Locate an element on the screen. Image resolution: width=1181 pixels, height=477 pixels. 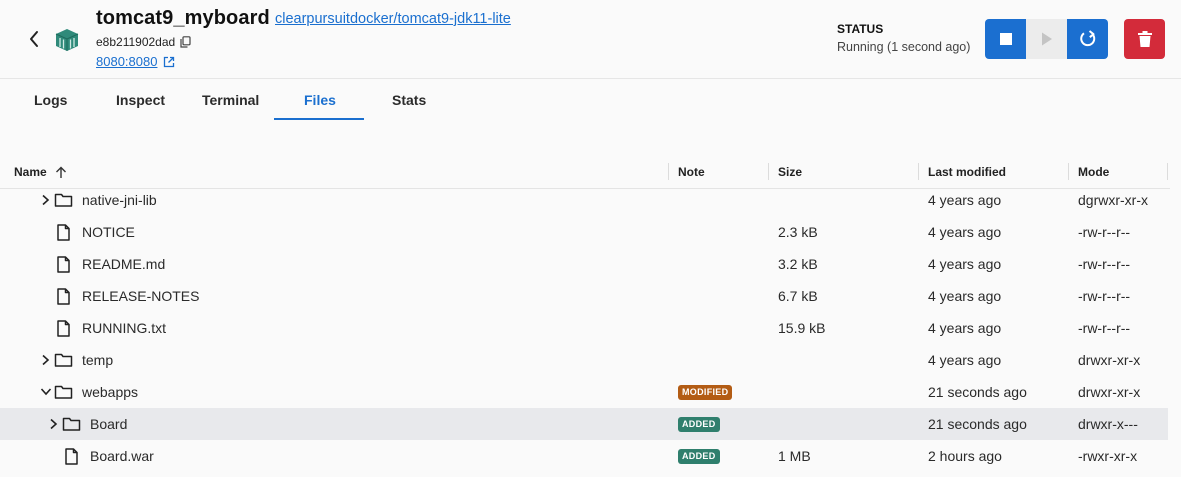
image-link: clearpursuitdocker/tomcat9-jdk11-lite is located at coordinates (393, 19).